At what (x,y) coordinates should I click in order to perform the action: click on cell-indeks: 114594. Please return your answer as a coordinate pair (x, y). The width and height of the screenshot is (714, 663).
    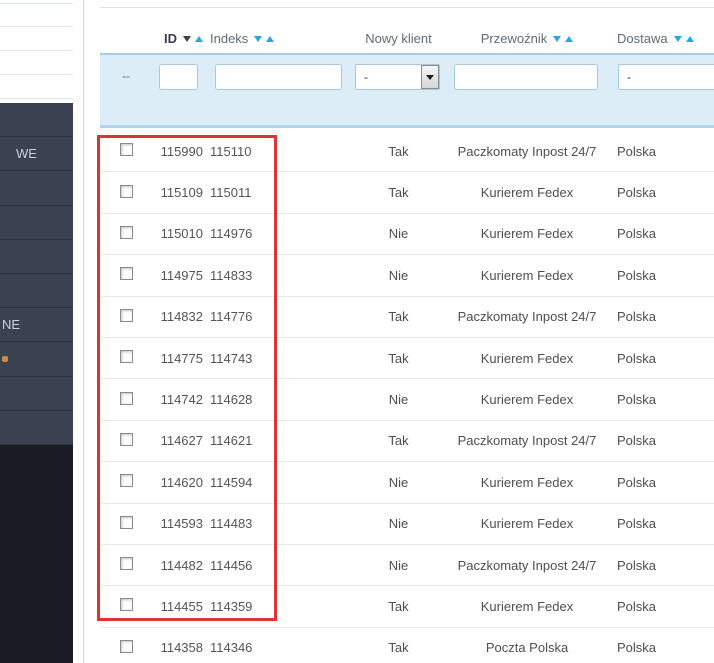
    Looking at the image, I should click on (231, 482).